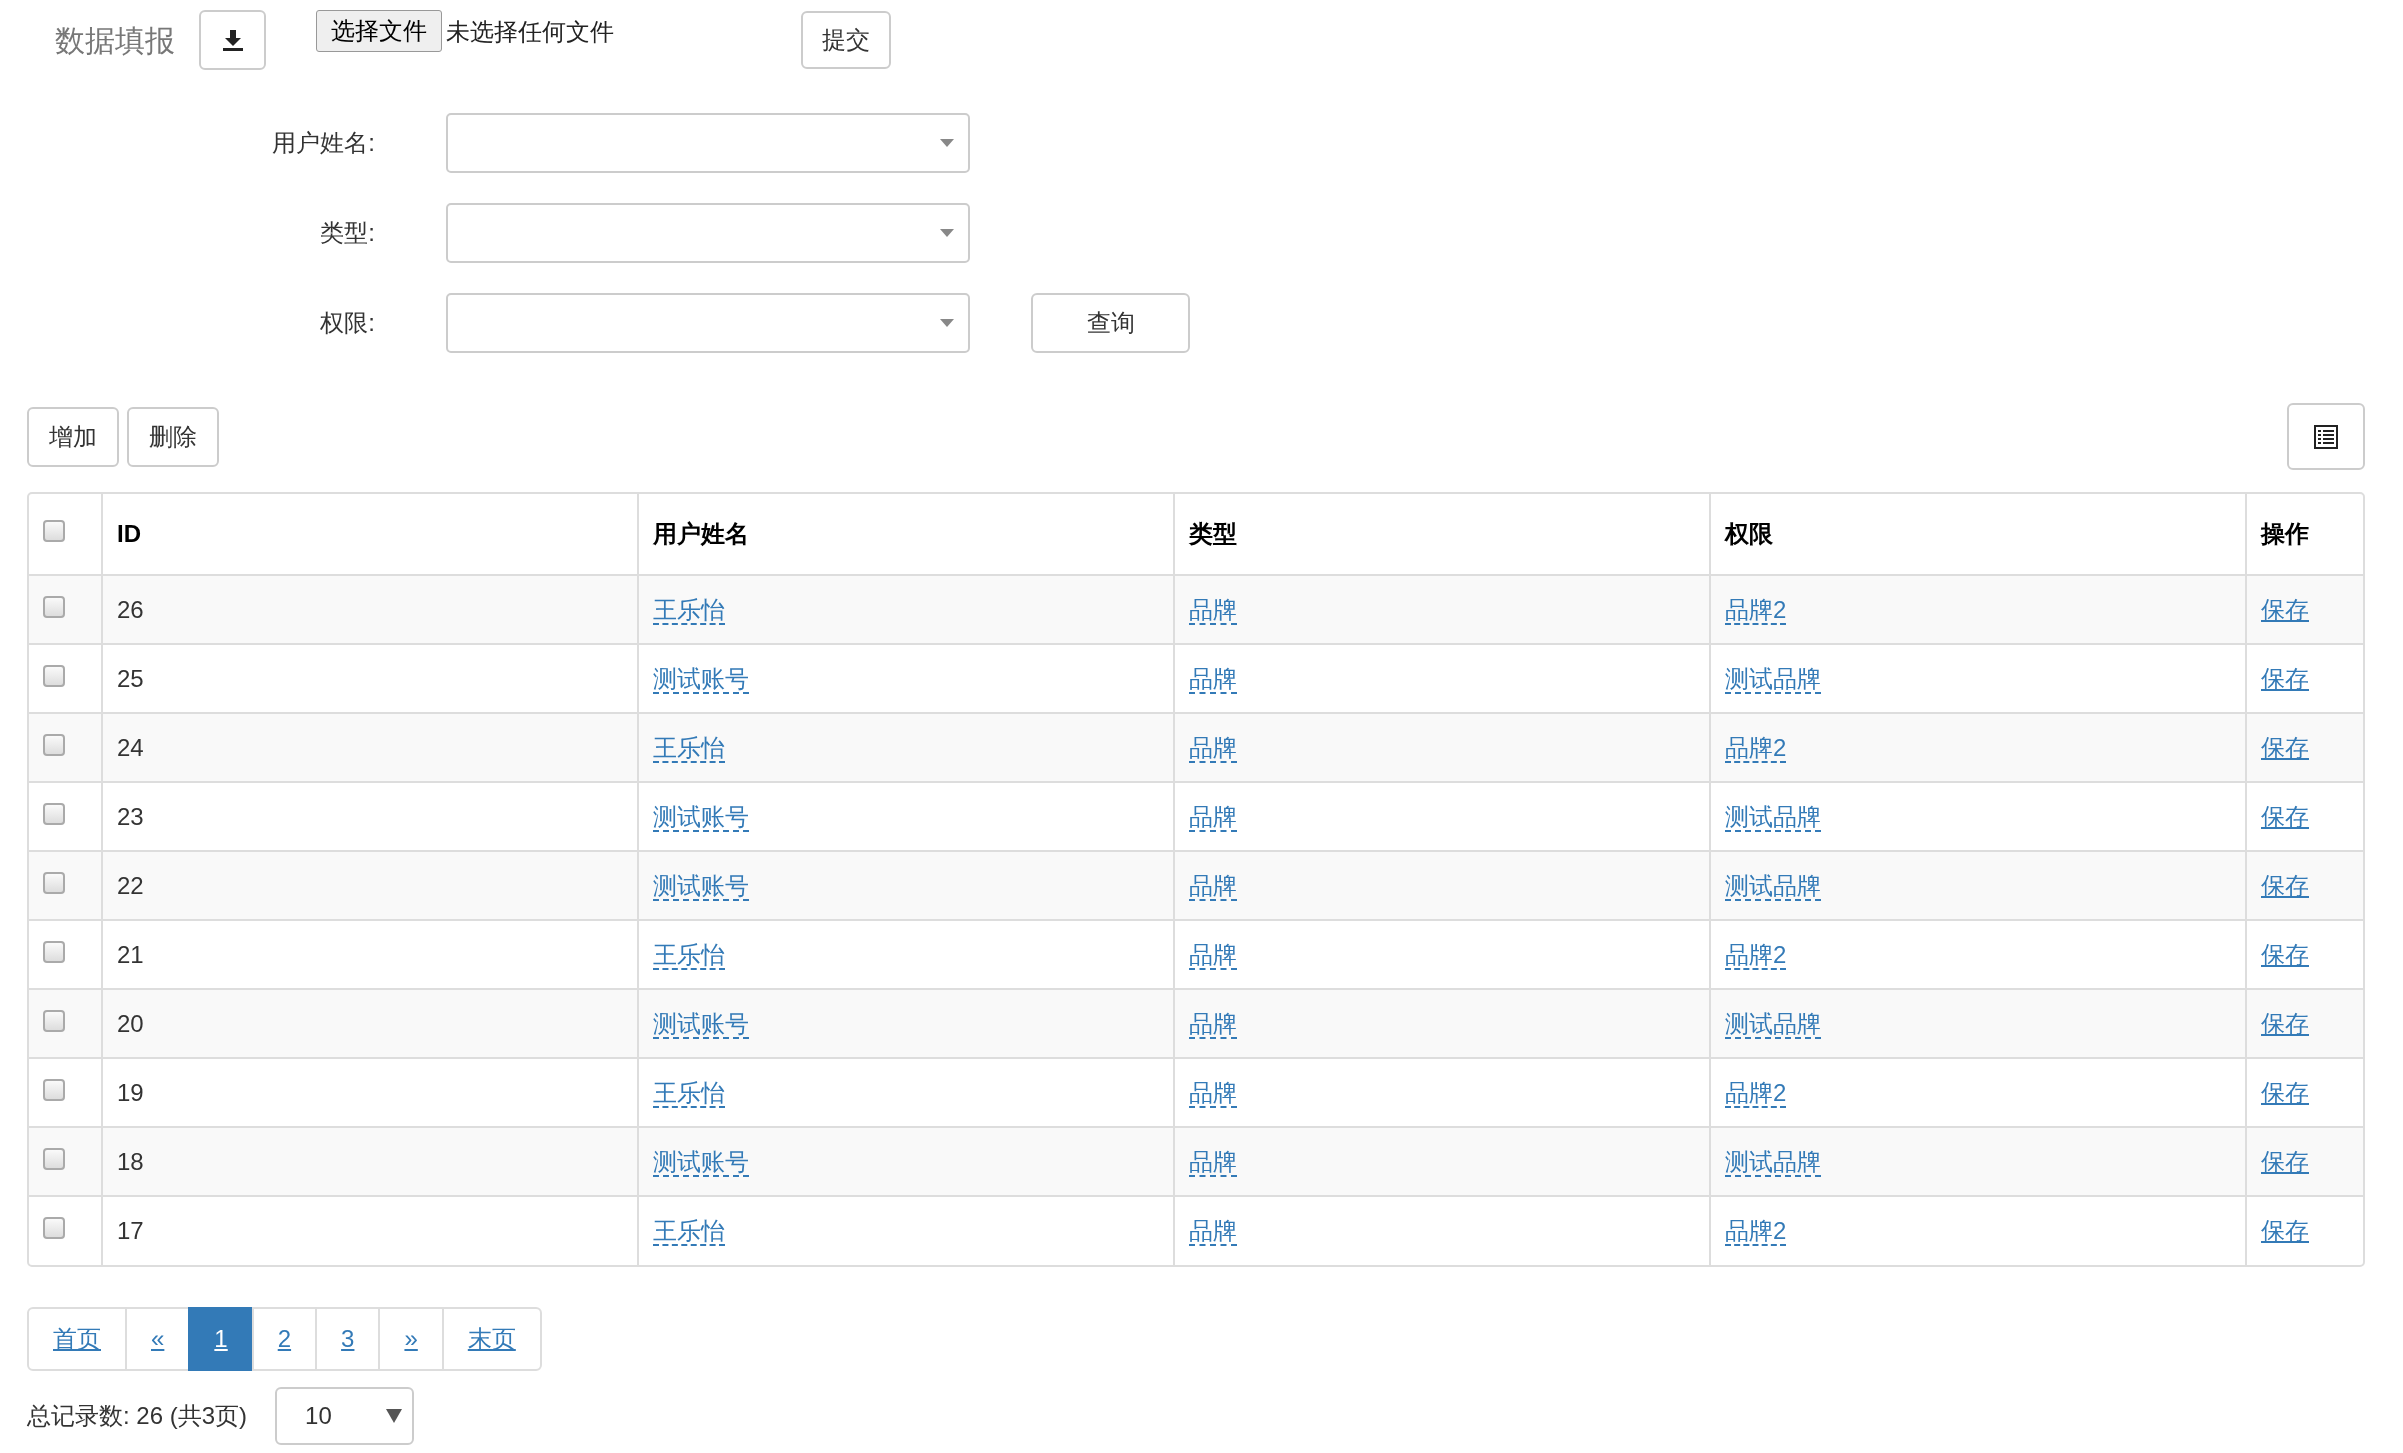  I want to click on list-icon, so click(2326, 436).